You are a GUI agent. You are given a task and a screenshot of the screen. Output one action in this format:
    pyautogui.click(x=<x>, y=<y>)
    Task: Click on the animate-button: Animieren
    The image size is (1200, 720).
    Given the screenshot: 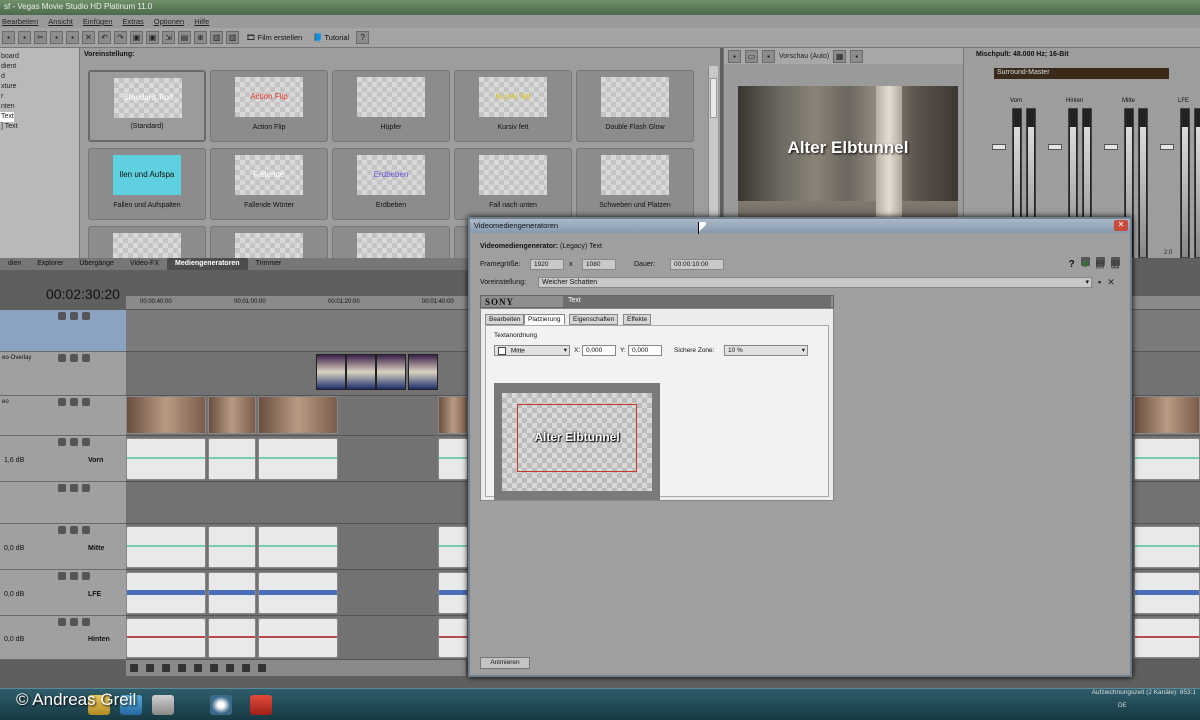 What is the action you would take?
    pyautogui.click(x=505, y=663)
    